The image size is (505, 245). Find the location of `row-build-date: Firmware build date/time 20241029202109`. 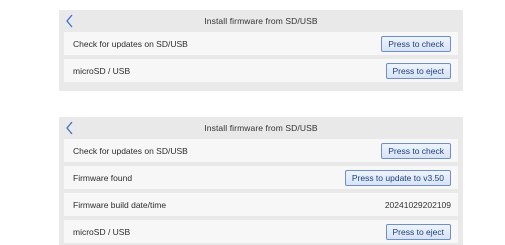

row-build-date: Firmware build date/time 20241029202109 is located at coordinates (261, 204).